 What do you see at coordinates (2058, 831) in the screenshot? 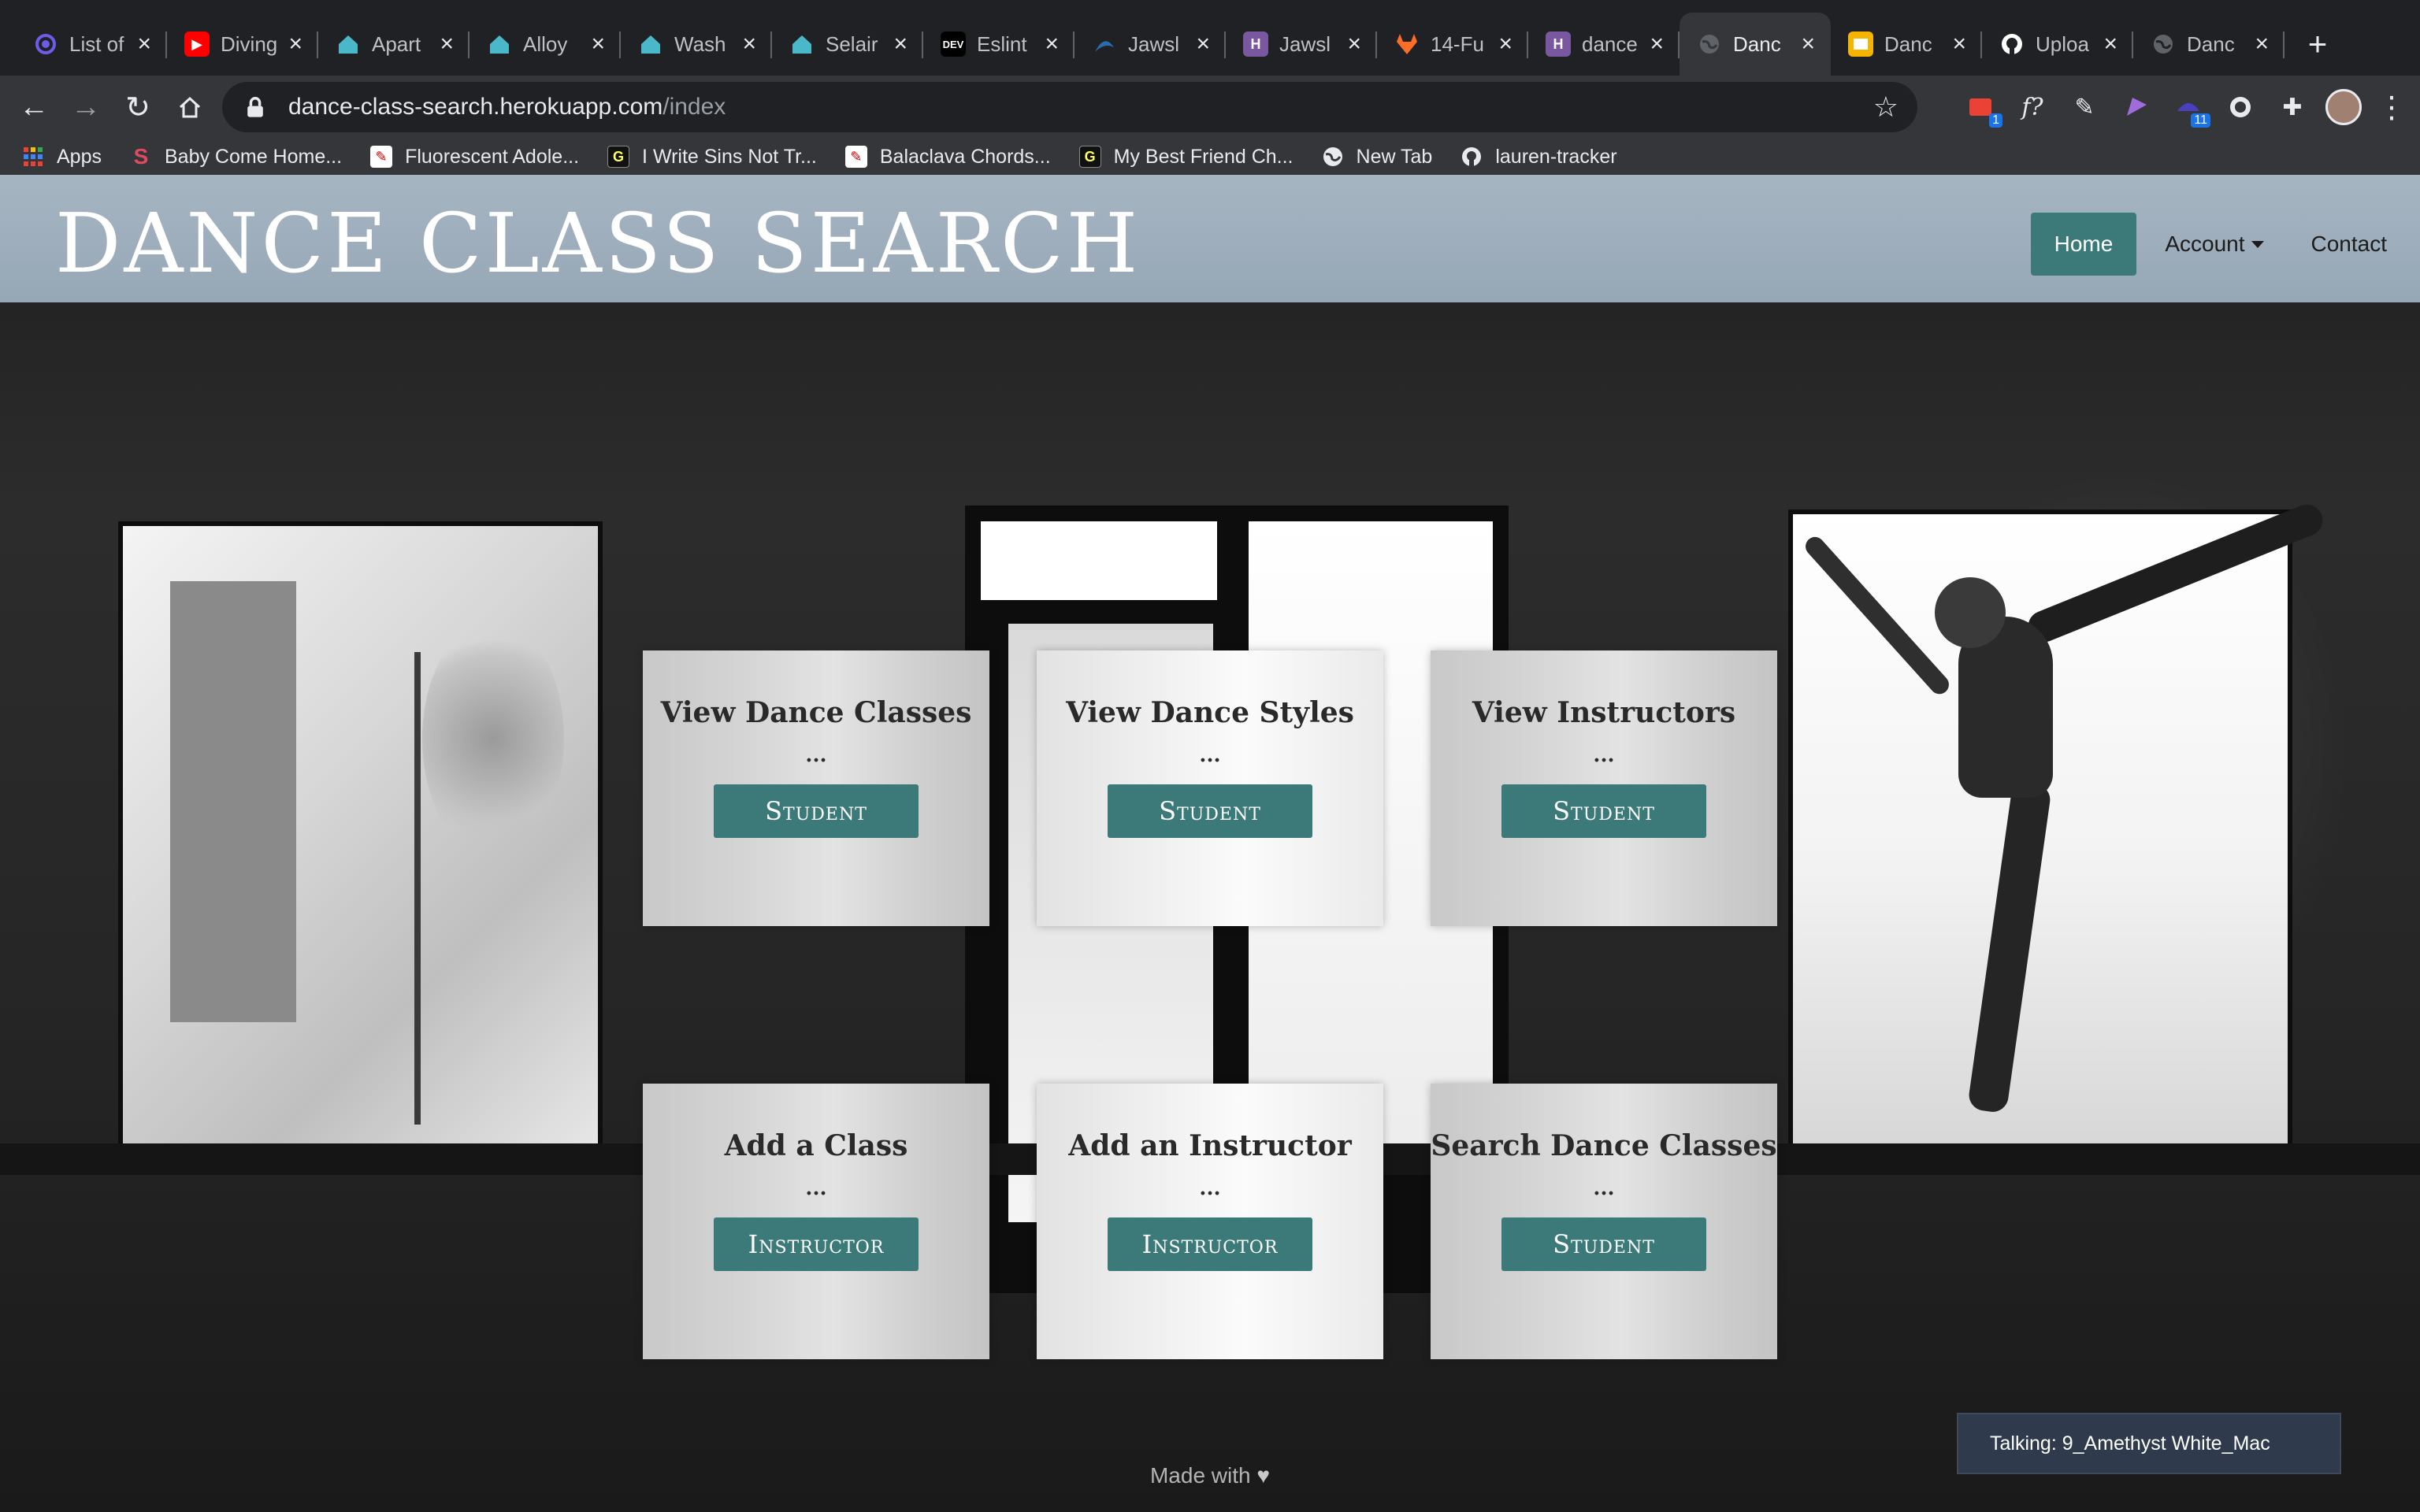
I see `background-dancer-image` at bounding box center [2058, 831].